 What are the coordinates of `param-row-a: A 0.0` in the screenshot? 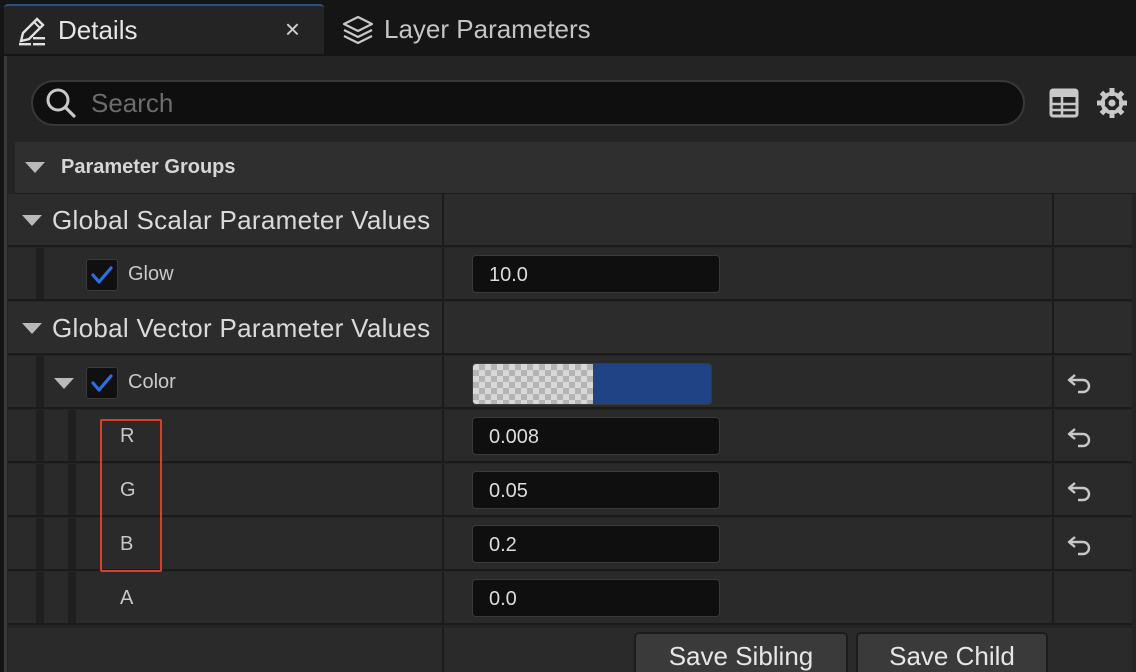 It's located at (570, 598).